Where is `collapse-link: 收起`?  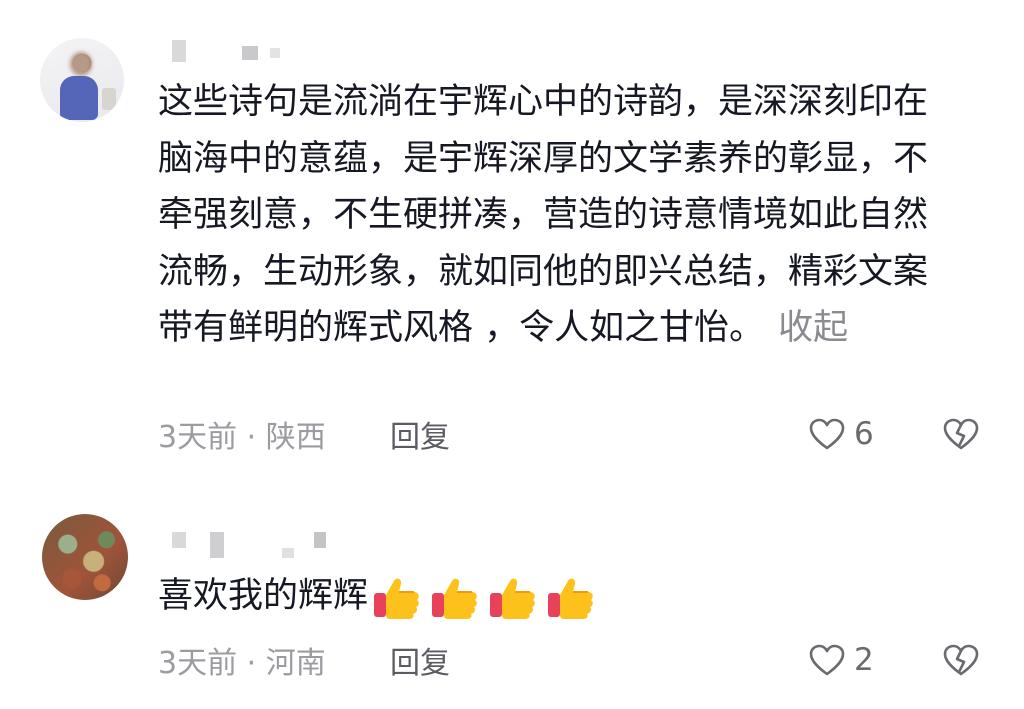
collapse-link: 收起 is located at coordinates (813, 328).